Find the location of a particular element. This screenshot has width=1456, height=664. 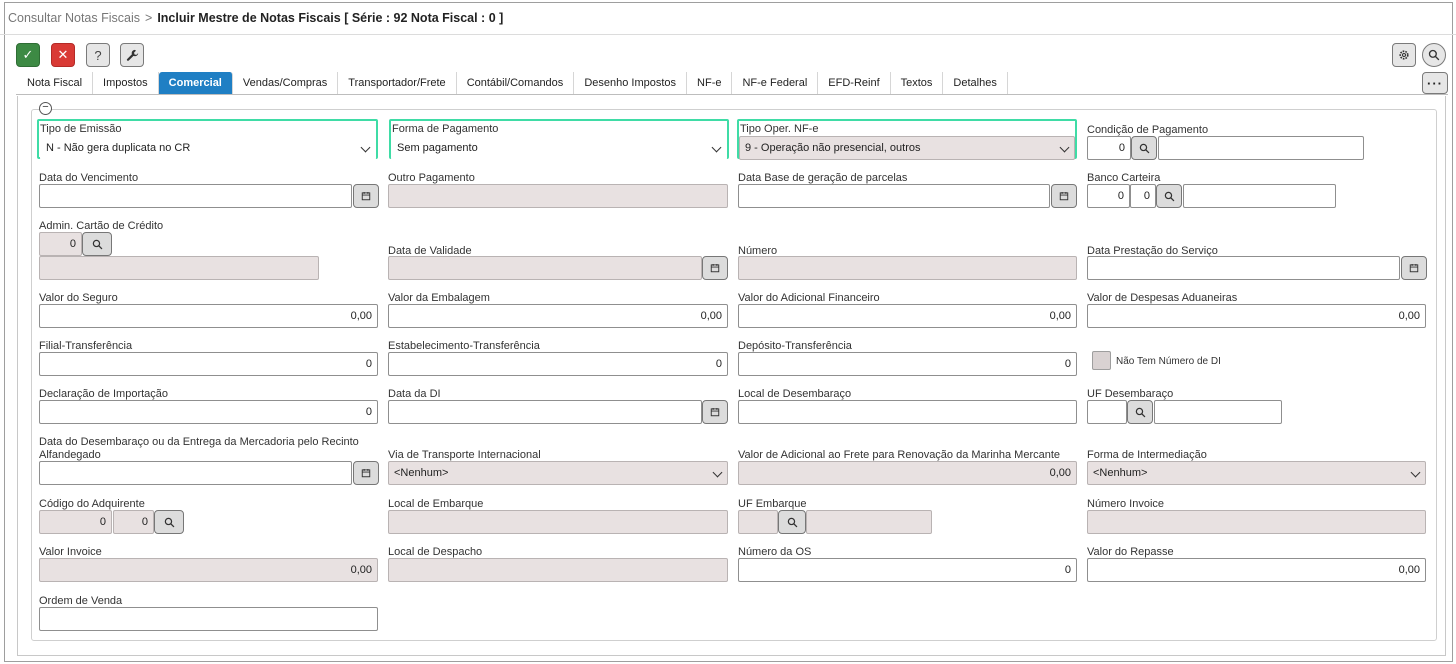

tipo-oper-nfe-select: 9 - Operação não presencial, outros is located at coordinates (907, 148).